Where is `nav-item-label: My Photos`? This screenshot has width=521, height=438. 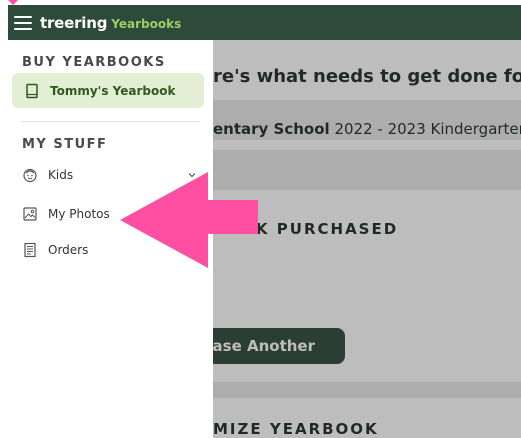
nav-item-label: My Photos is located at coordinates (79, 214).